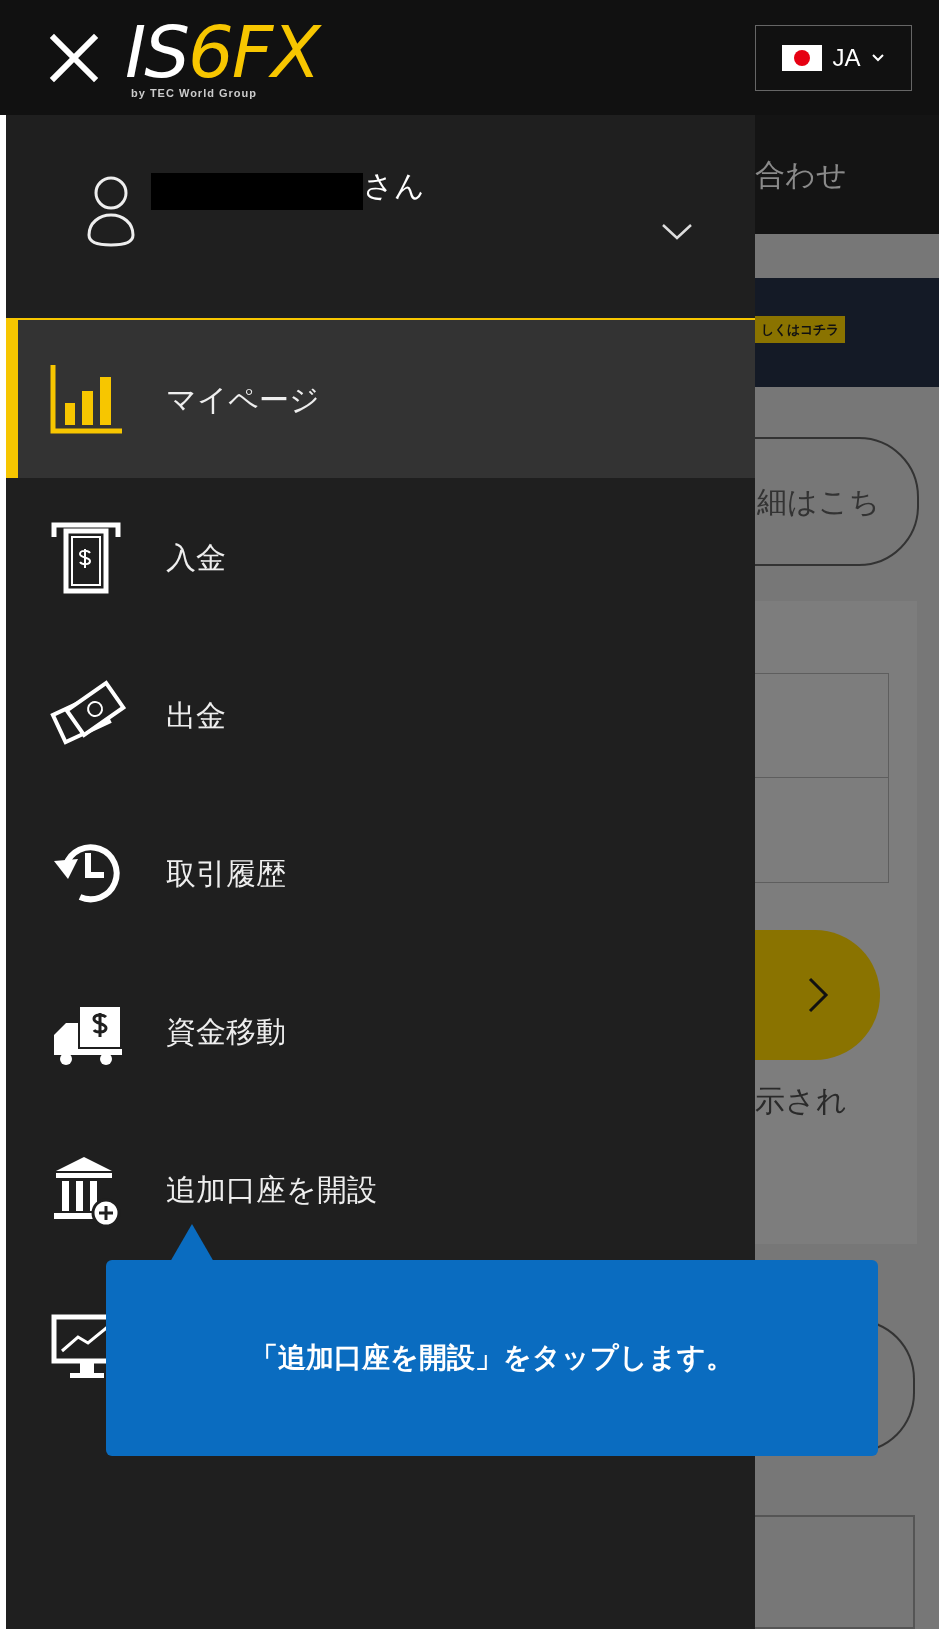 Image resolution: width=939 pixels, height=1629 pixels. What do you see at coordinates (801, 1101) in the screenshot?
I see `caption-text: 示され` at bounding box center [801, 1101].